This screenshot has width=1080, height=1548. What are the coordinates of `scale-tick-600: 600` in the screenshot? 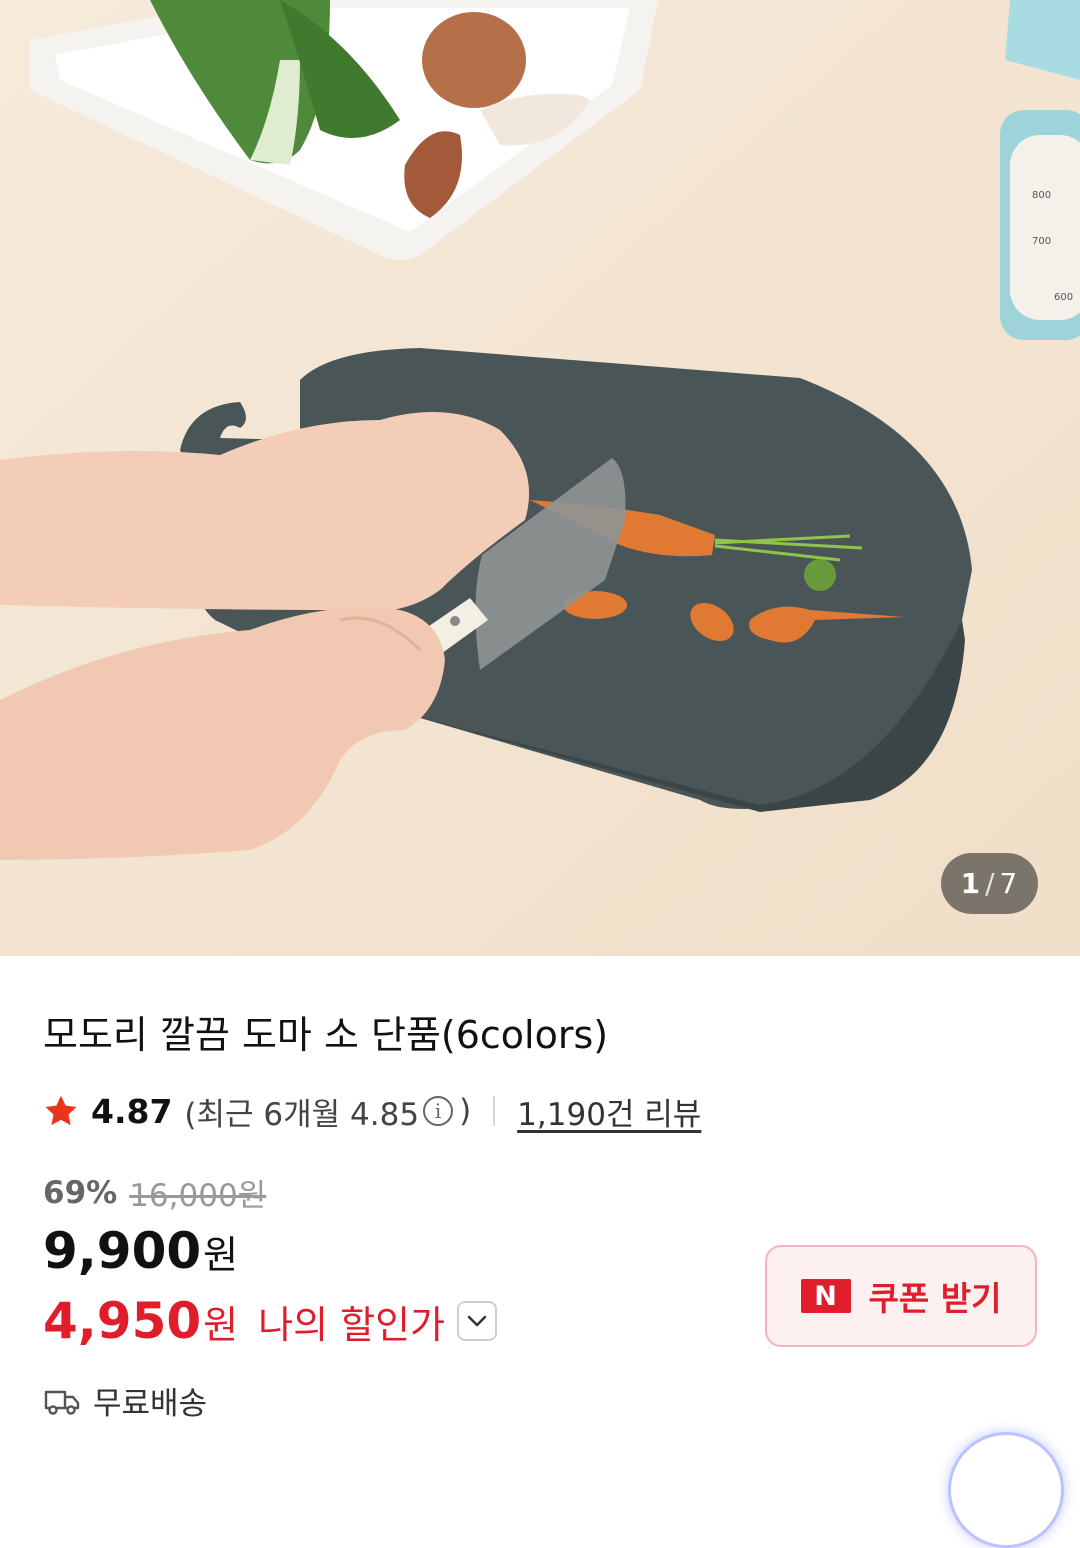 It's located at (1063, 297).